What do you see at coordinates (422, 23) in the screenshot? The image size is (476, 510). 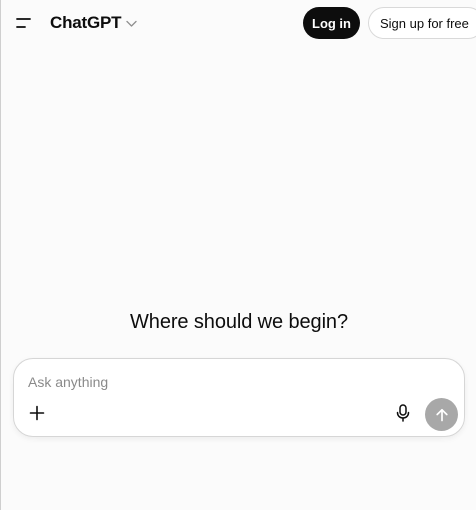 I see `signup-button: Sign up for free` at bounding box center [422, 23].